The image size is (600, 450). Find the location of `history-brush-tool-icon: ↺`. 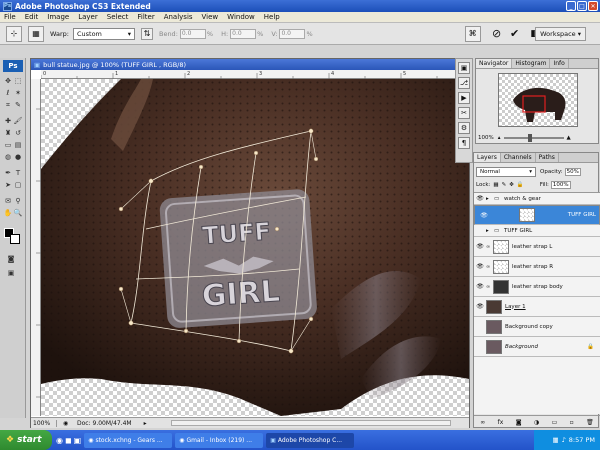

history-brush-tool-icon: ↺ is located at coordinates (18, 133).